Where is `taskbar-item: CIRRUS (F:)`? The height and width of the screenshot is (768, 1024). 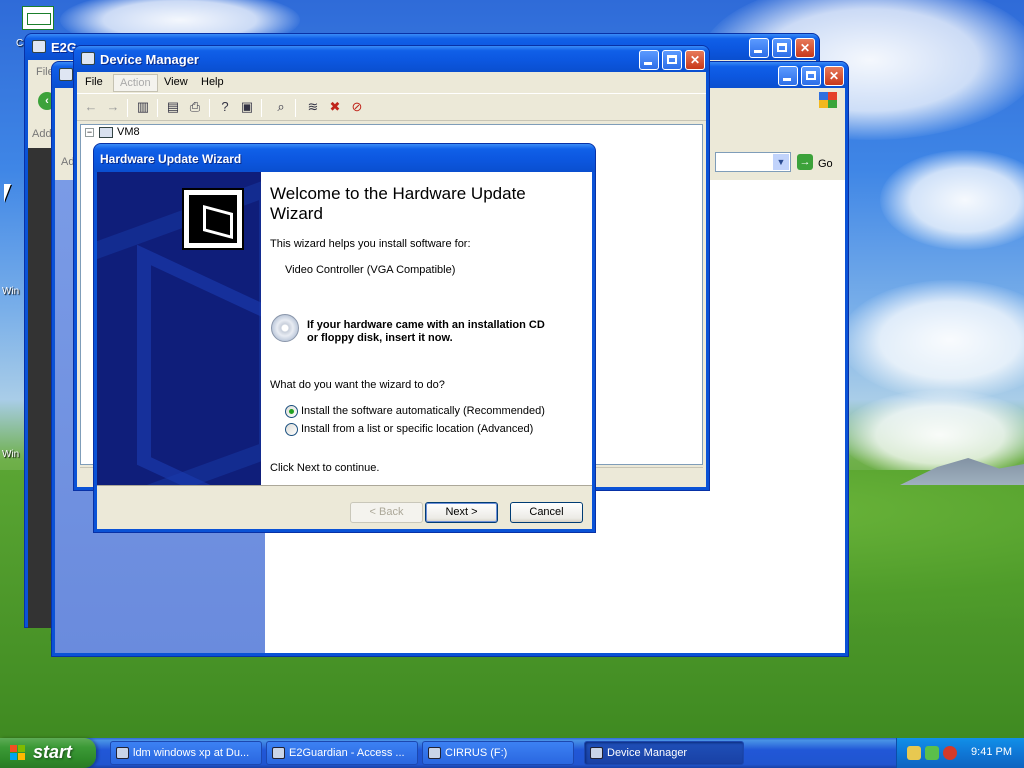
taskbar-item: CIRRUS (F:) is located at coordinates (498, 753).